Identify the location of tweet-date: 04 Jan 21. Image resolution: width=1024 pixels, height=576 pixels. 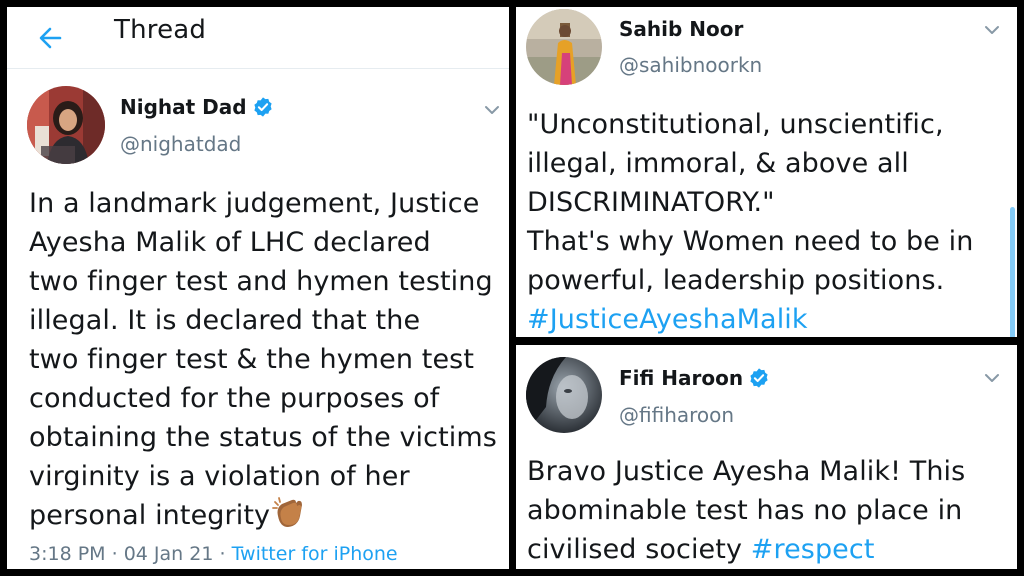
(169, 554).